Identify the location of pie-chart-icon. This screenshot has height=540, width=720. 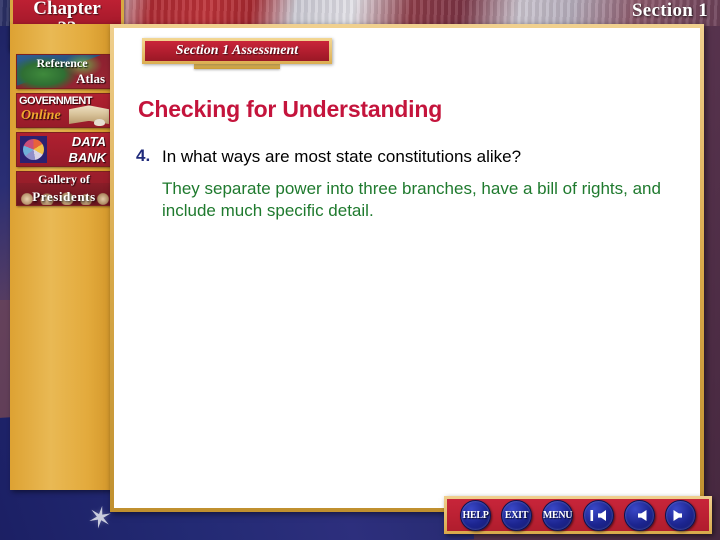
(33, 149).